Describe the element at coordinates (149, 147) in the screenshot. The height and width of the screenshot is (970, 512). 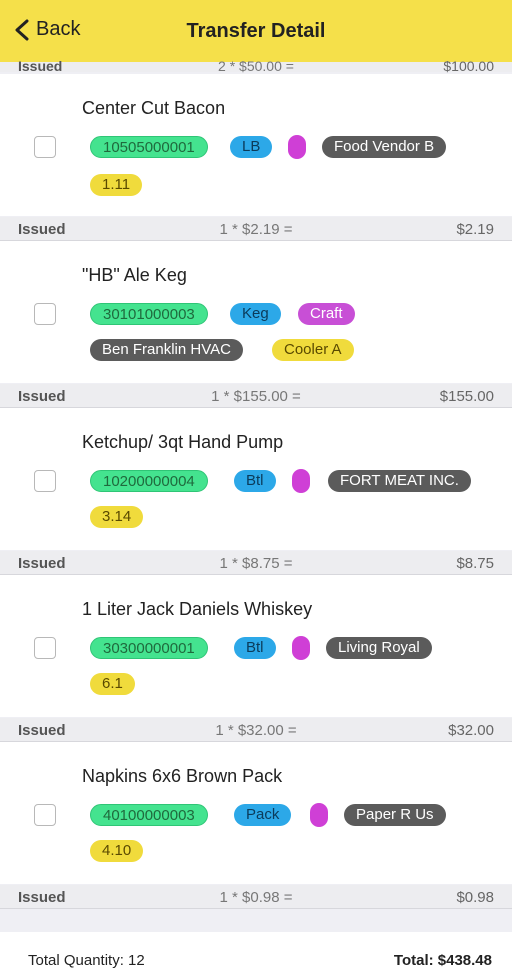
I see `item-code-tag: 10505000001` at that location.